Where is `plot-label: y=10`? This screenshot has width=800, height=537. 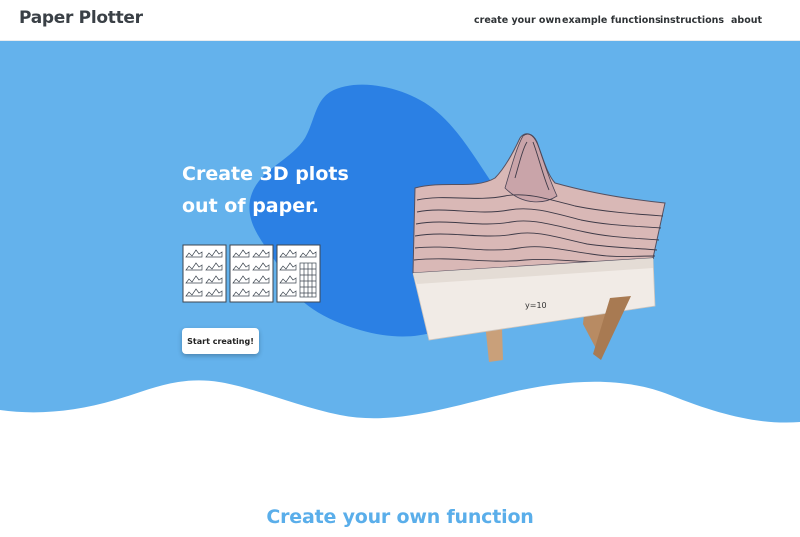 plot-label: y=10 is located at coordinates (536, 305).